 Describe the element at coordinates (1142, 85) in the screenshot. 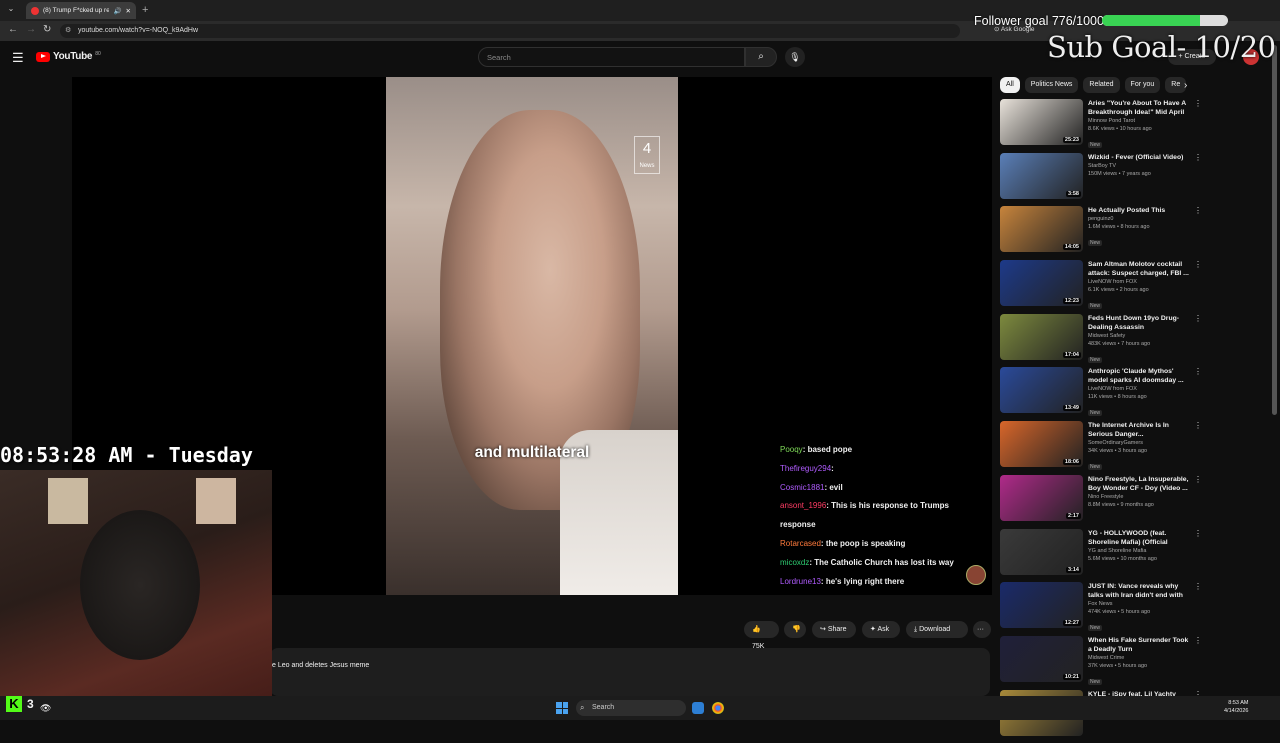

I see `chip-filter: For you` at that location.